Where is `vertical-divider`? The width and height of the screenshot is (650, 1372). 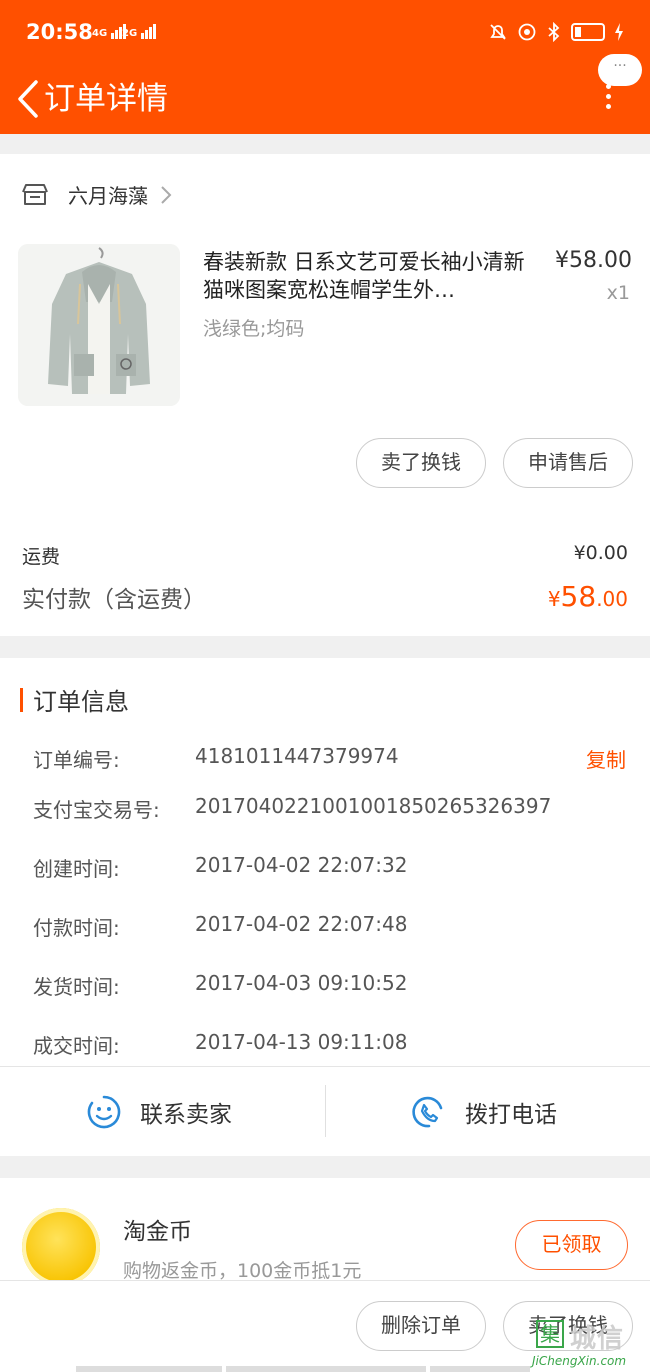
vertical-divider is located at coordinates (325, 1111).